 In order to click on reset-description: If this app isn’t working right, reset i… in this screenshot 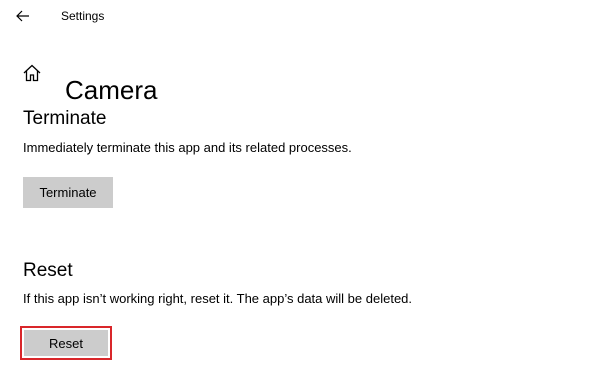, I will do `click(218, 298)`.